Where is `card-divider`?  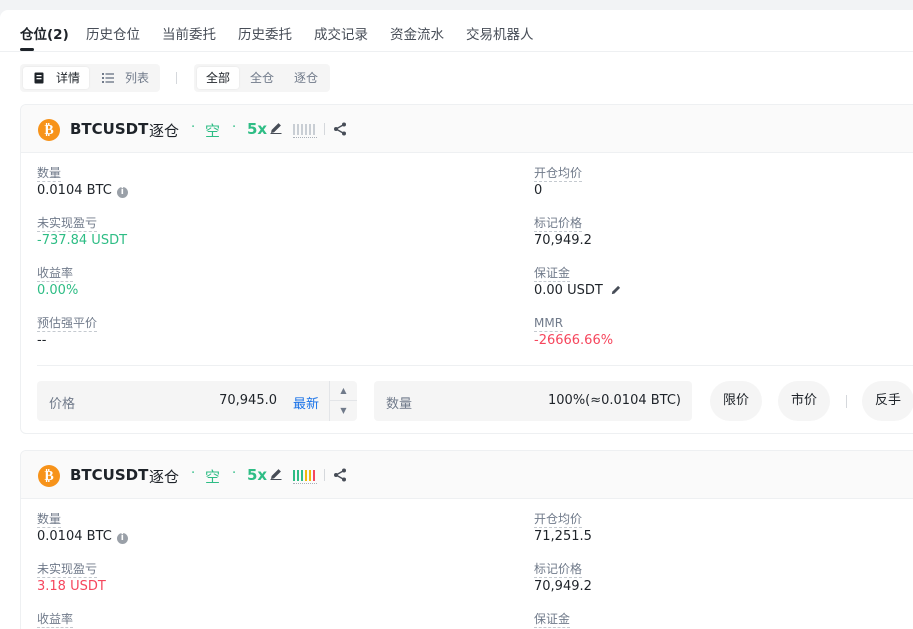 card-divider is located at coordinates (475, 365).